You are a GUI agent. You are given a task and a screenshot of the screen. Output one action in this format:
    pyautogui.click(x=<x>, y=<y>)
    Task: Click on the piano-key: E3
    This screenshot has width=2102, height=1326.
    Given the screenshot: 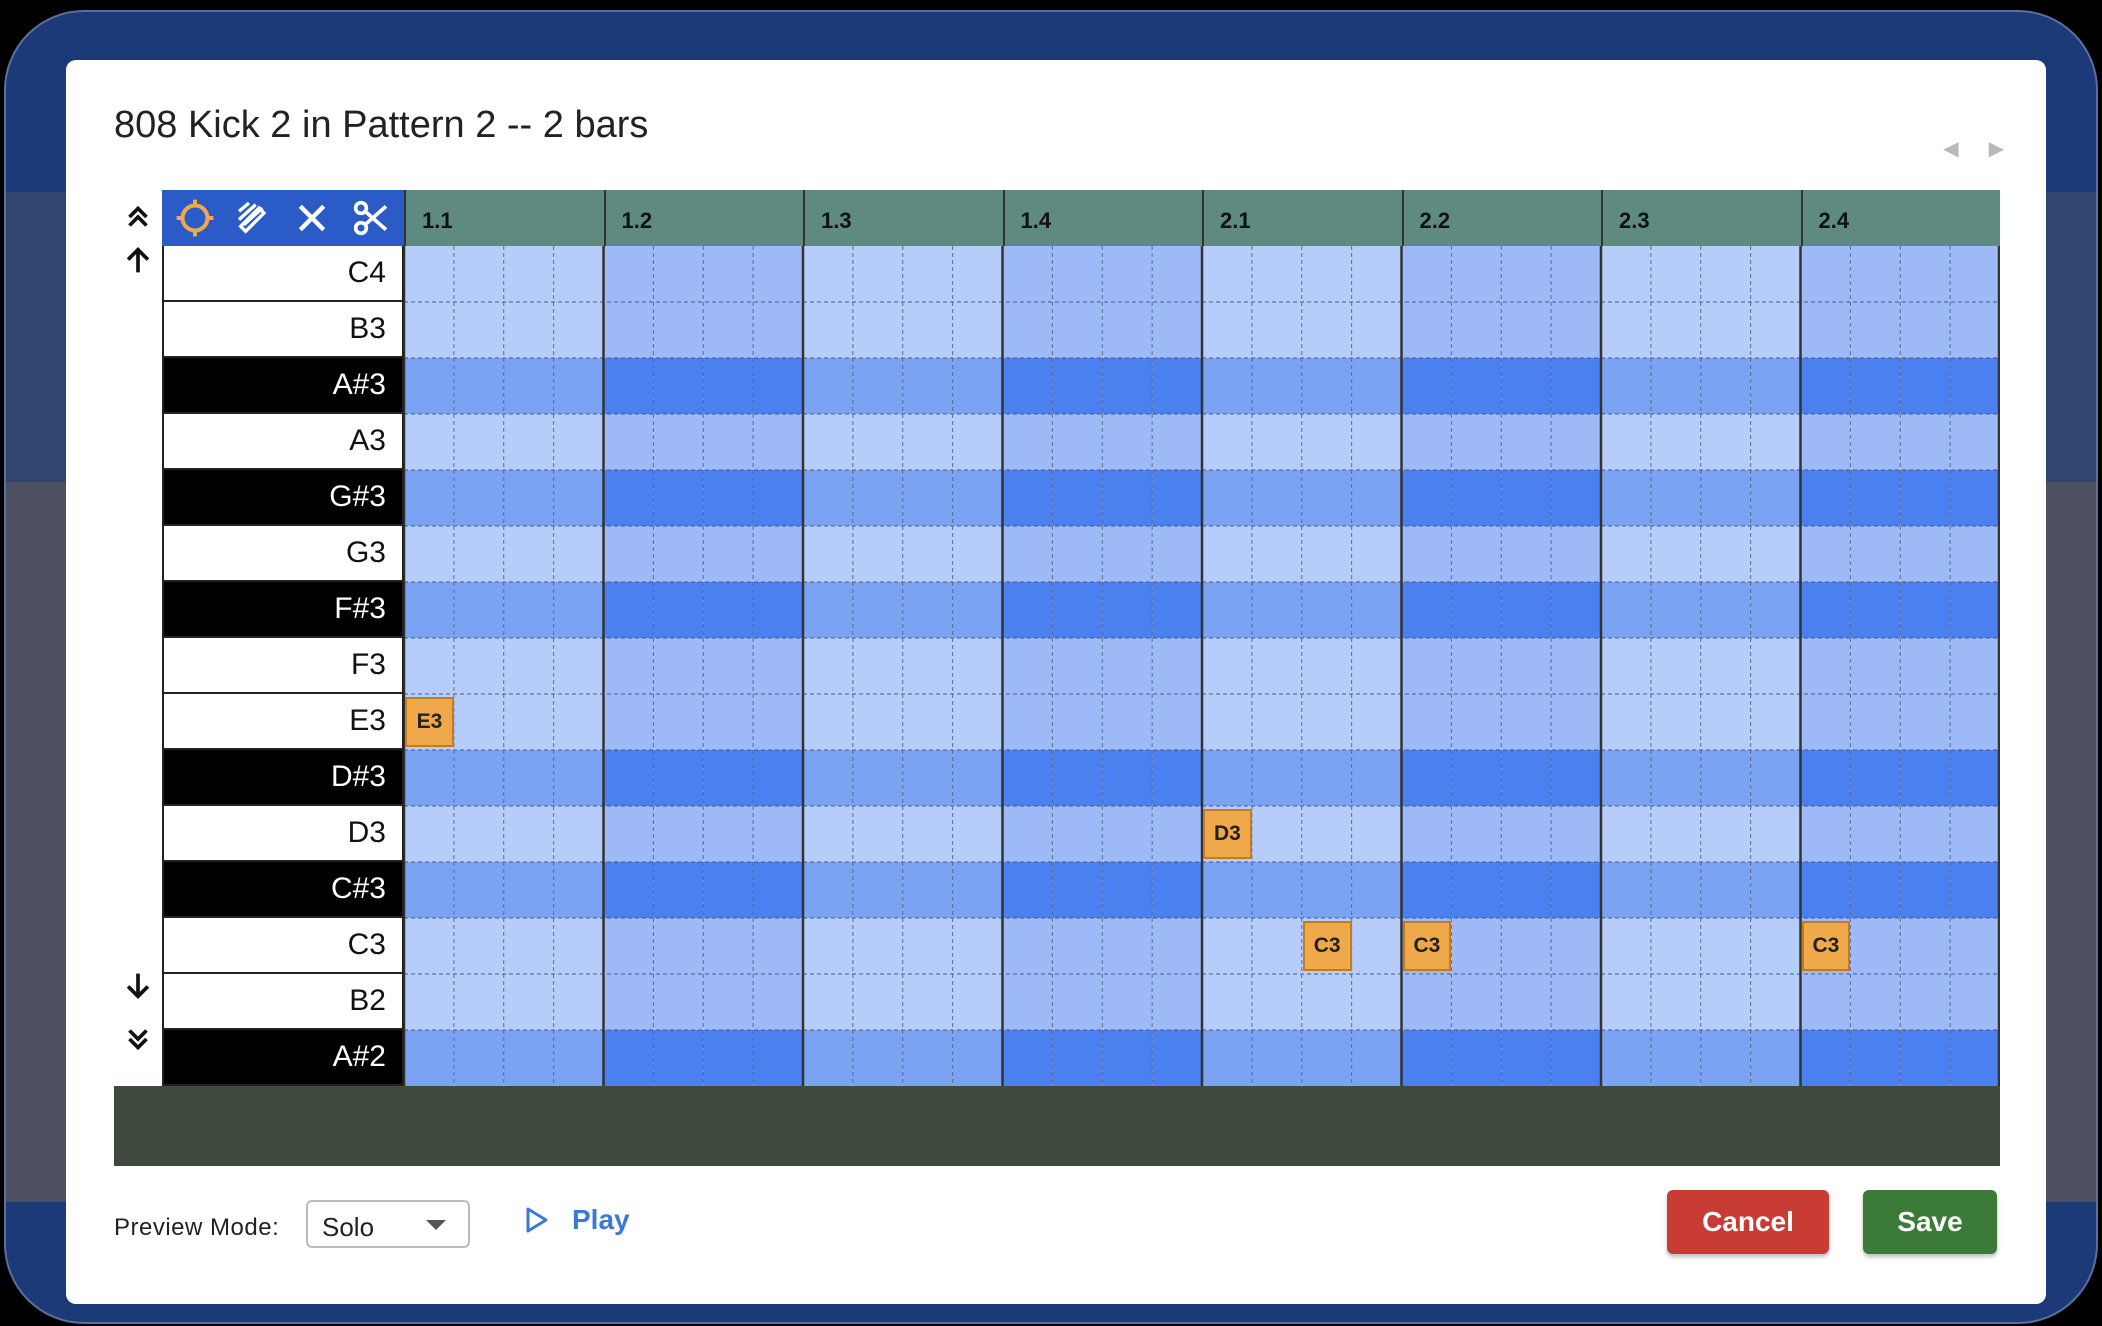 What is the action you would take?
    pyautogui.click(x=283, y=722)
    